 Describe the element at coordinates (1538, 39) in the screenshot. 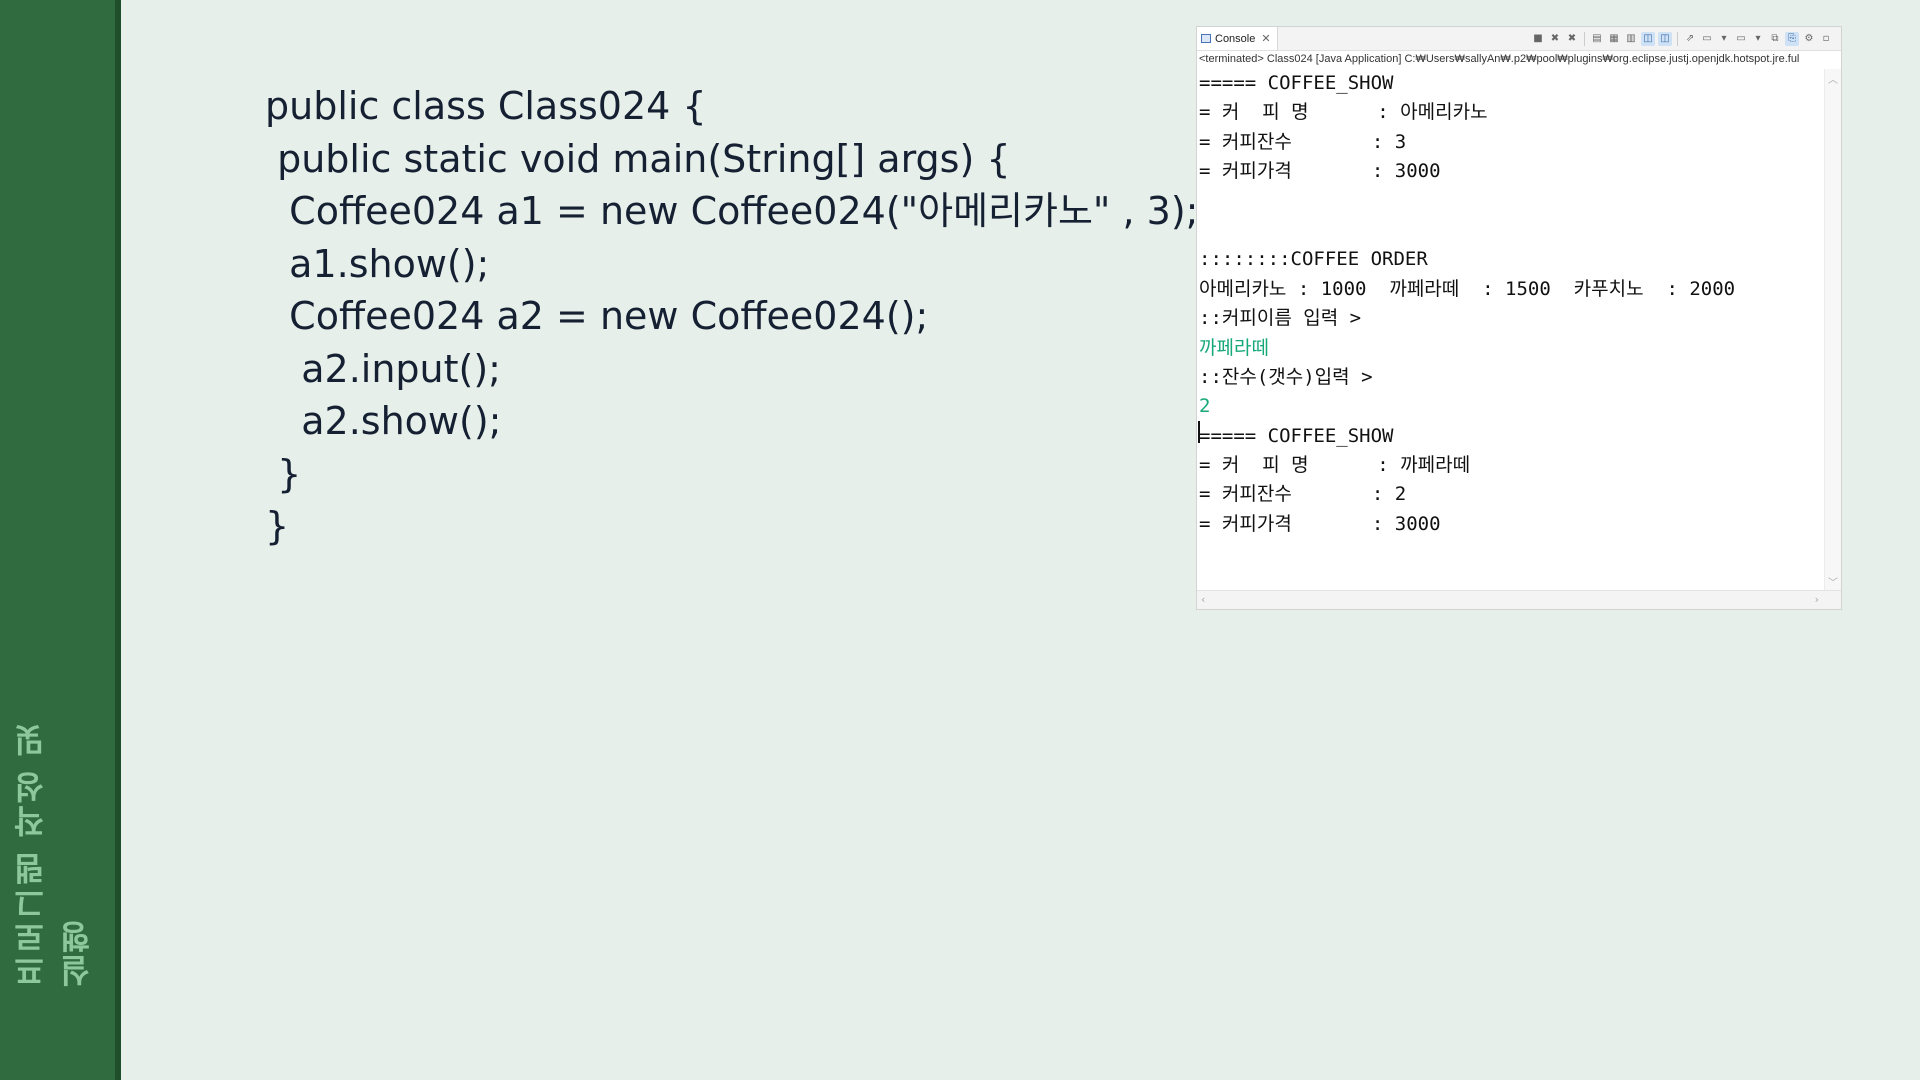

I see `terminate-icon: ■` at that location.